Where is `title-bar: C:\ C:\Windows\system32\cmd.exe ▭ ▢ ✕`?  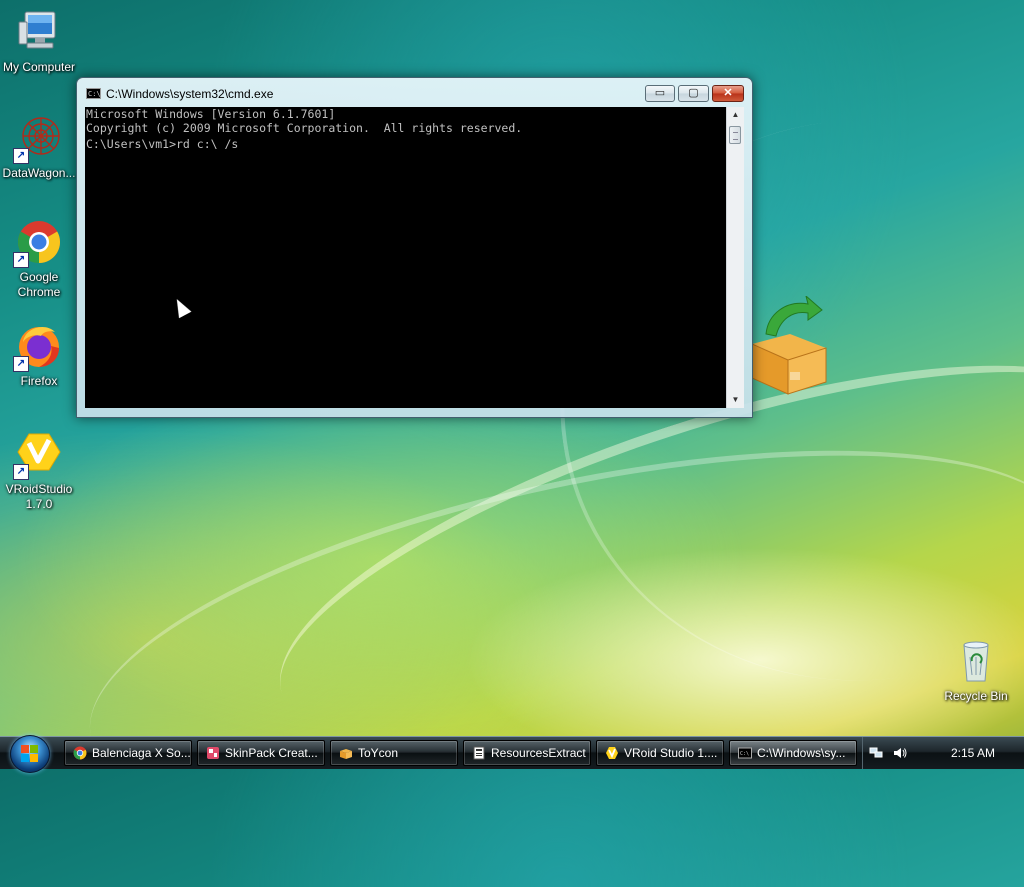
title-bar: C:\ C:\Windows\system32\cmd.exe ▭ ▢ ✕ is located at coordinates (414, 92).